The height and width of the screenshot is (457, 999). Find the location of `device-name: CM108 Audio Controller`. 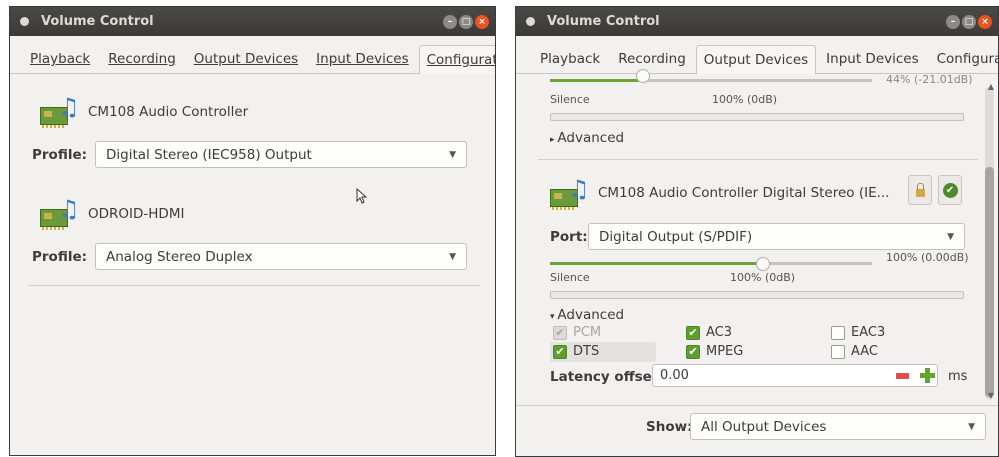

device-name: CM108 Audio Controller is located at coordinates (168, 112).